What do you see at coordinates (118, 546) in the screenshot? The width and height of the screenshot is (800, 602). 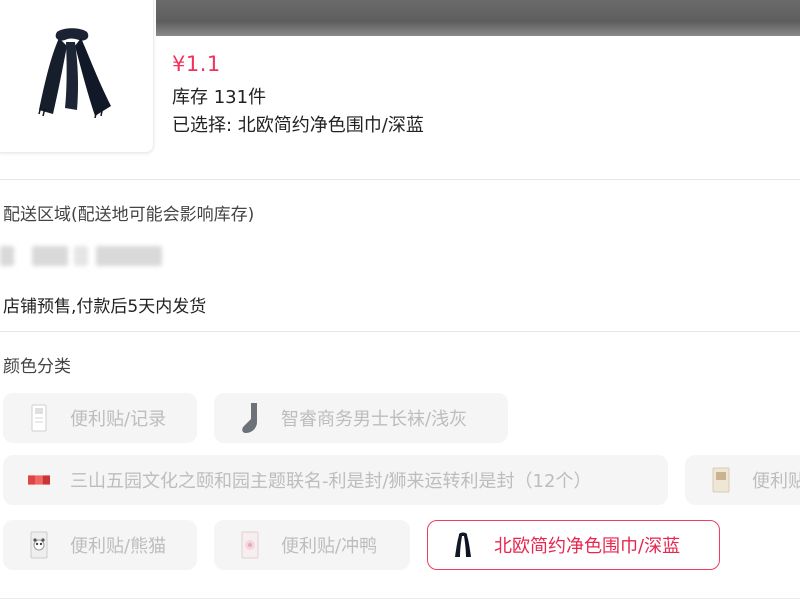 I see `variant-option-label: 便利贴/熊猫` at bounding box center [118, 546].